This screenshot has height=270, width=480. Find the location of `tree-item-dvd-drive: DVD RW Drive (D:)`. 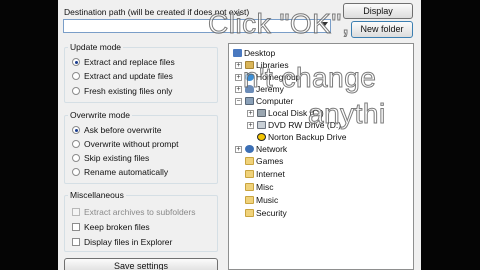

tree-item-dvd-drive: DVD RW Drive (D:) is located at coordinates (299, 125).